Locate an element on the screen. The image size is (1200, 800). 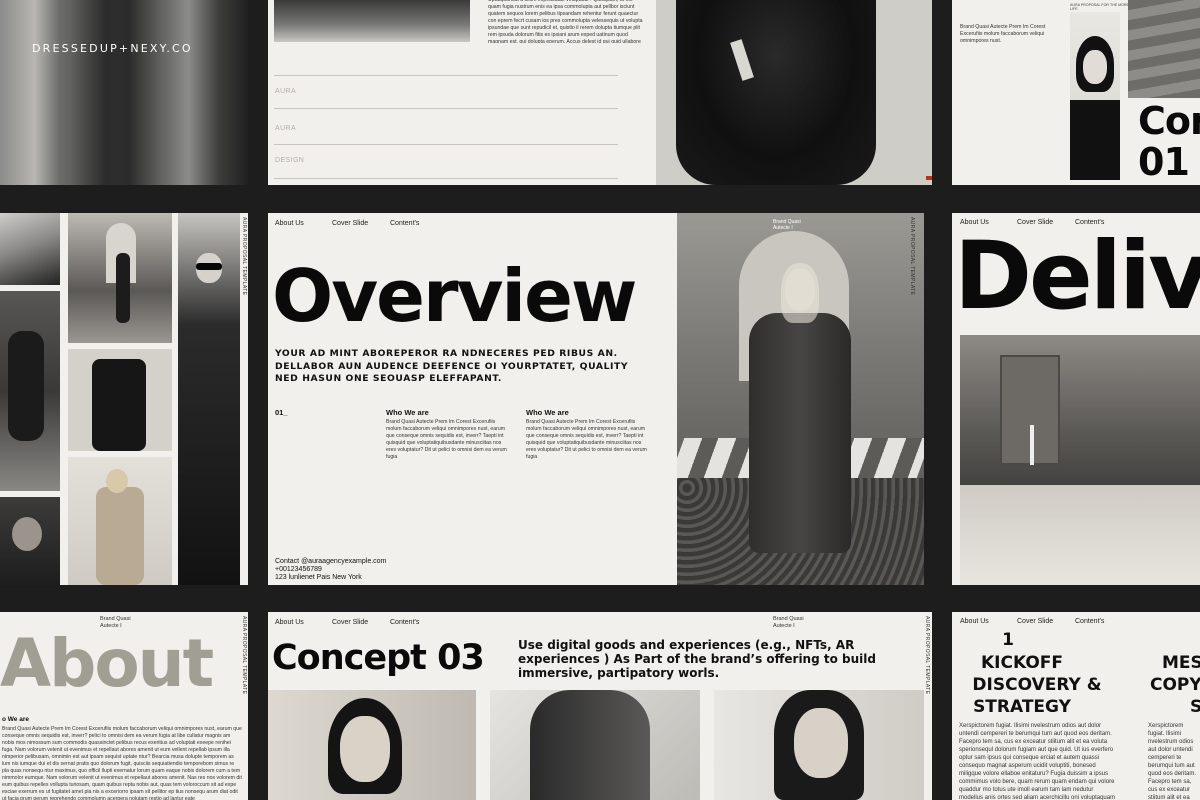
model-coat is located at coordinates (800, 433).